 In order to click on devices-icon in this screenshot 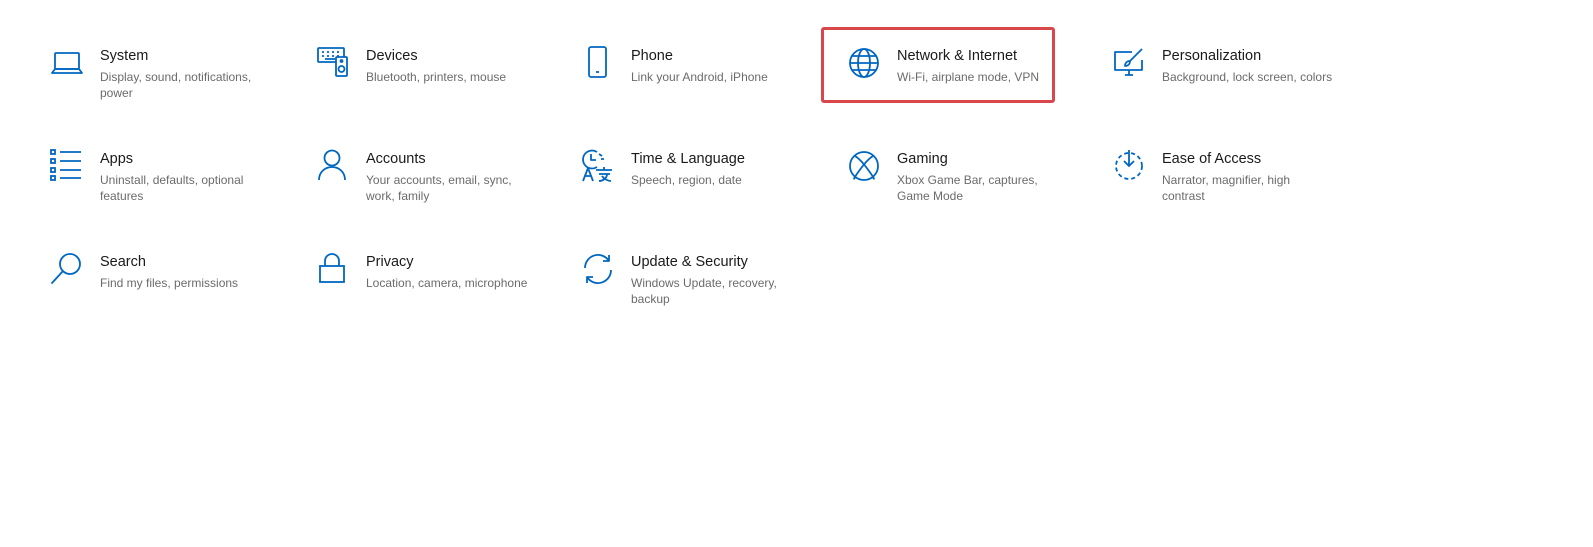, I will do `click(333, 63)`.